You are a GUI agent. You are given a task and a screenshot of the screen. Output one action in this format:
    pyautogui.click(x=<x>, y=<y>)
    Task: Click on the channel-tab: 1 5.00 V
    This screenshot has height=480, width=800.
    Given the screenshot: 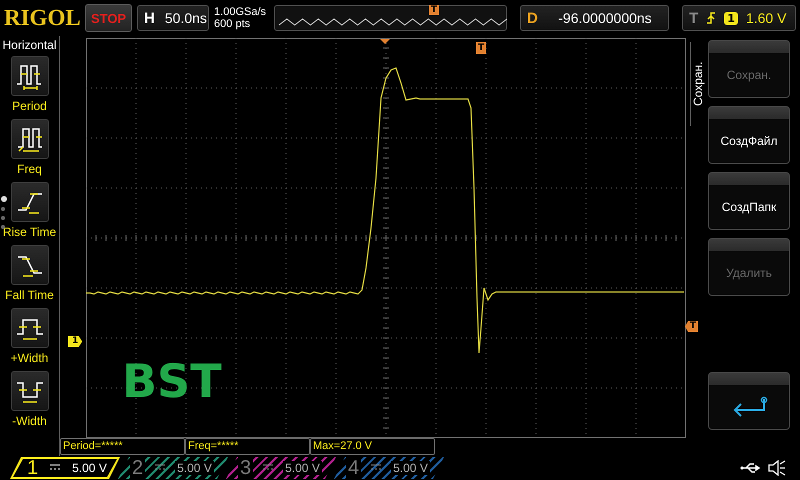 What is the action you would take?
    pyautogui.click(x=65, y=468)
    